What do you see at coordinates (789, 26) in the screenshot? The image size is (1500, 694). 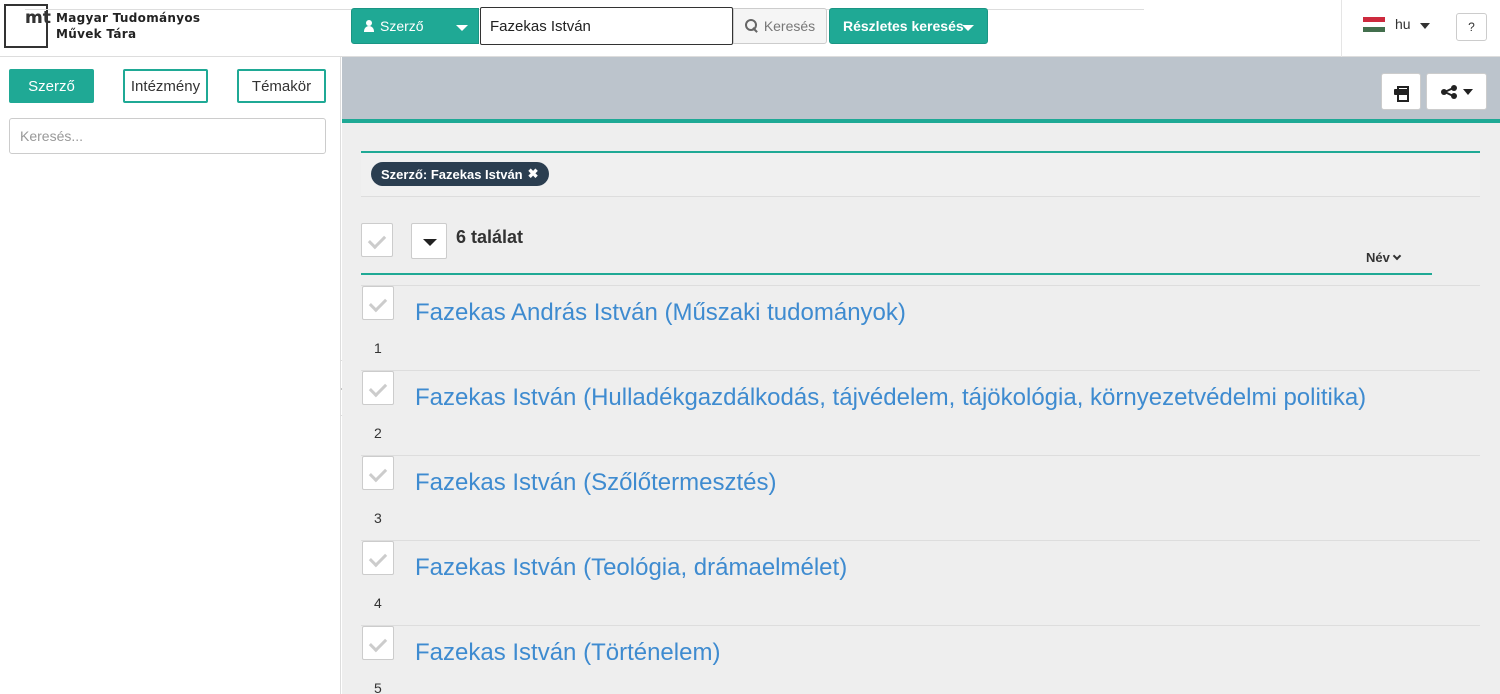 I see `search-button-label: Keresés` at bounding box center [789, 26].